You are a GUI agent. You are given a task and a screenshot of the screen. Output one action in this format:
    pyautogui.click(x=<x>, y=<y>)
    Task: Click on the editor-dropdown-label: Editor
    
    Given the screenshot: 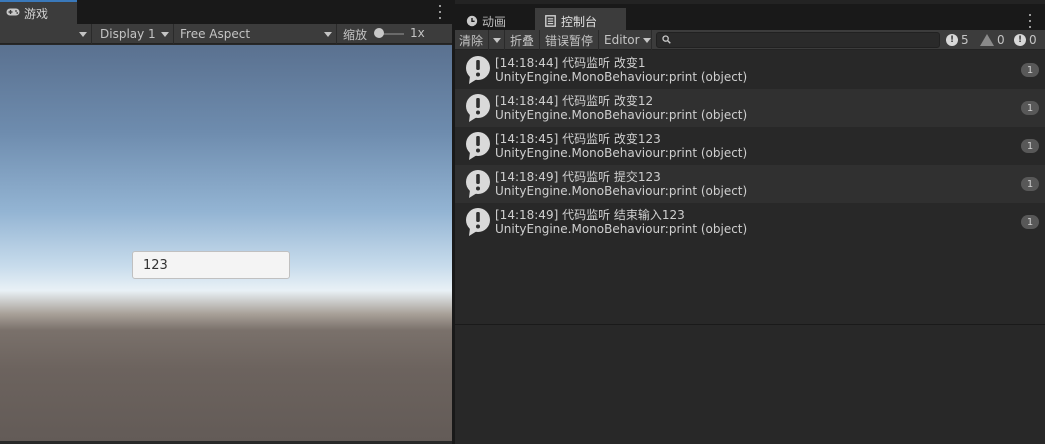 What is the action you would take?
    pyautogui.click(x=622, y=40)
    